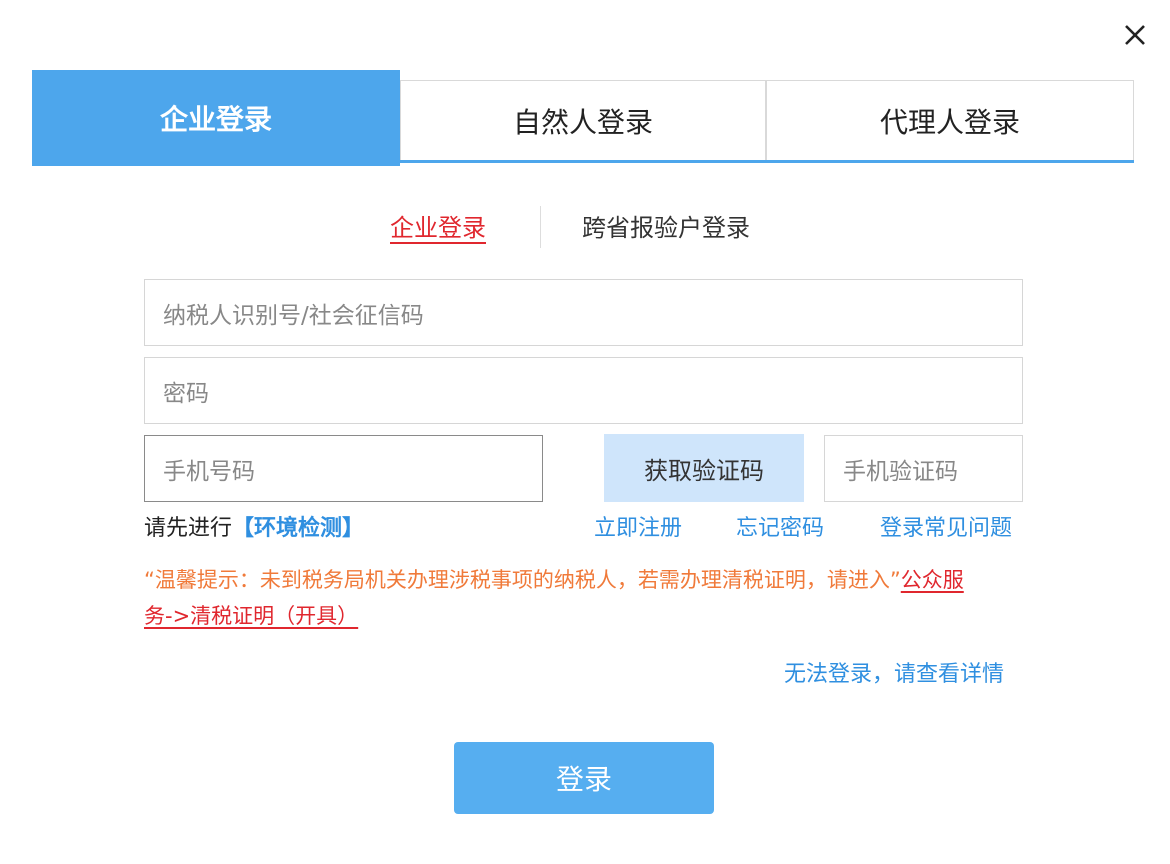  Describe the element at coordinates (293, 315) in the screenshot. I see `taxid-placeholder: 纳税人识别号/社会征信码` at that location.